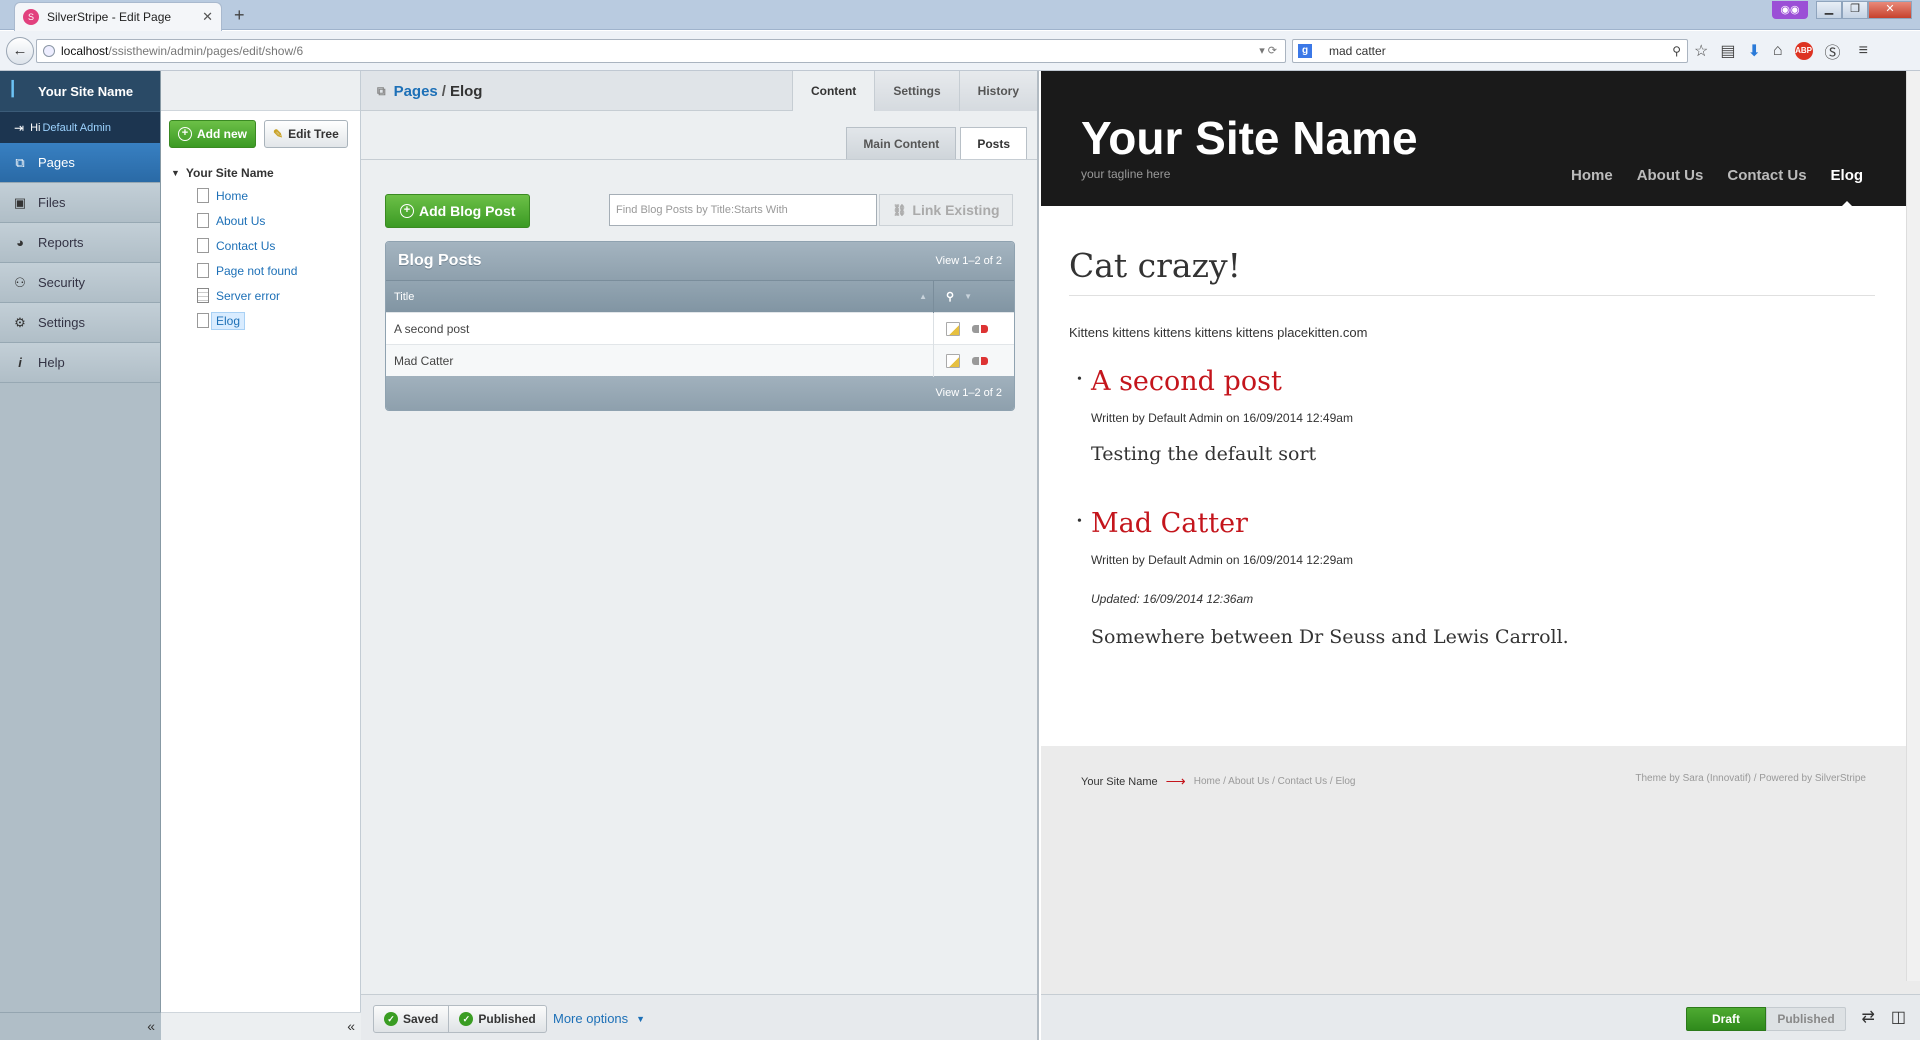  What do you see at coordinates (1249, 138) in the screenshot?
I see `preview-site-name: Your Site Name` at bounding box center [1249, 138].